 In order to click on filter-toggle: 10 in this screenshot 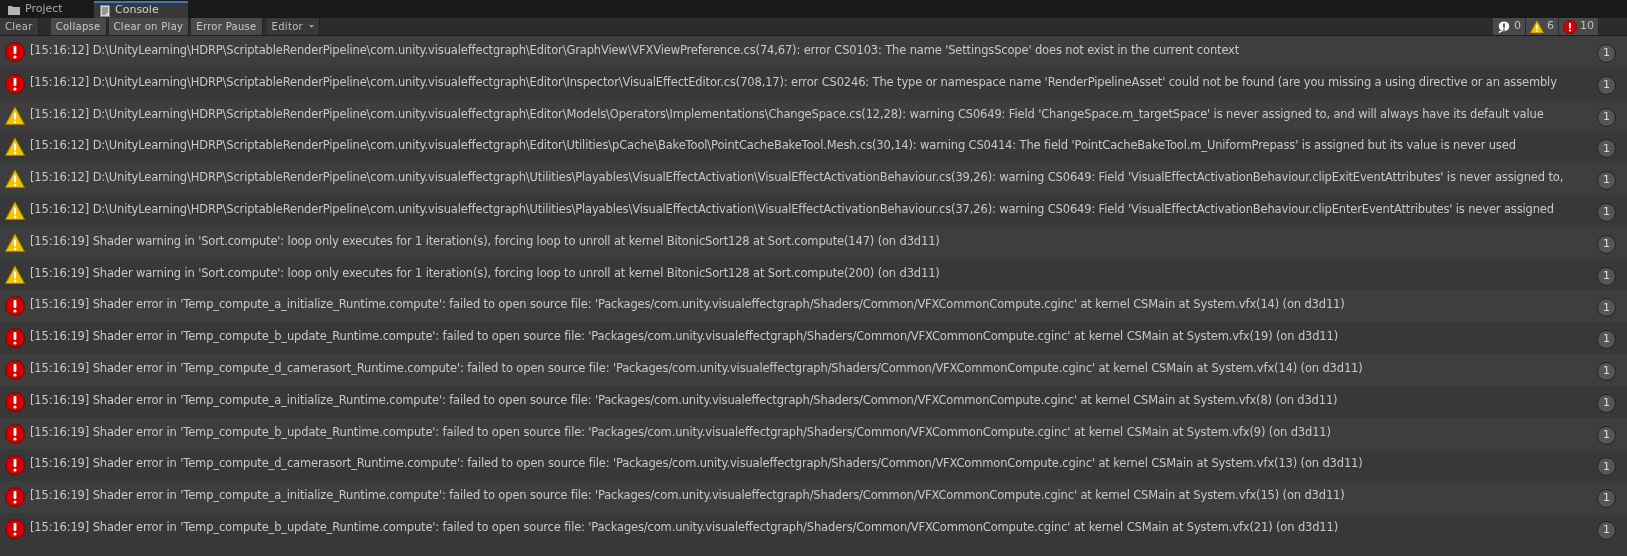, I will do `click(1579, 26)`.